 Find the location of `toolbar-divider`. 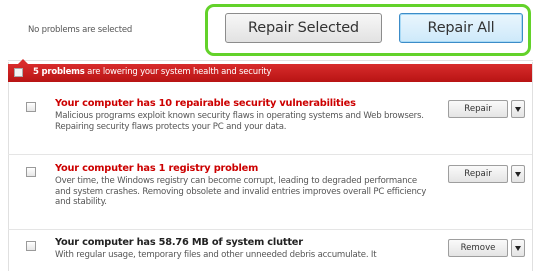

toolbar-divider is located at coordinates (270, 60).